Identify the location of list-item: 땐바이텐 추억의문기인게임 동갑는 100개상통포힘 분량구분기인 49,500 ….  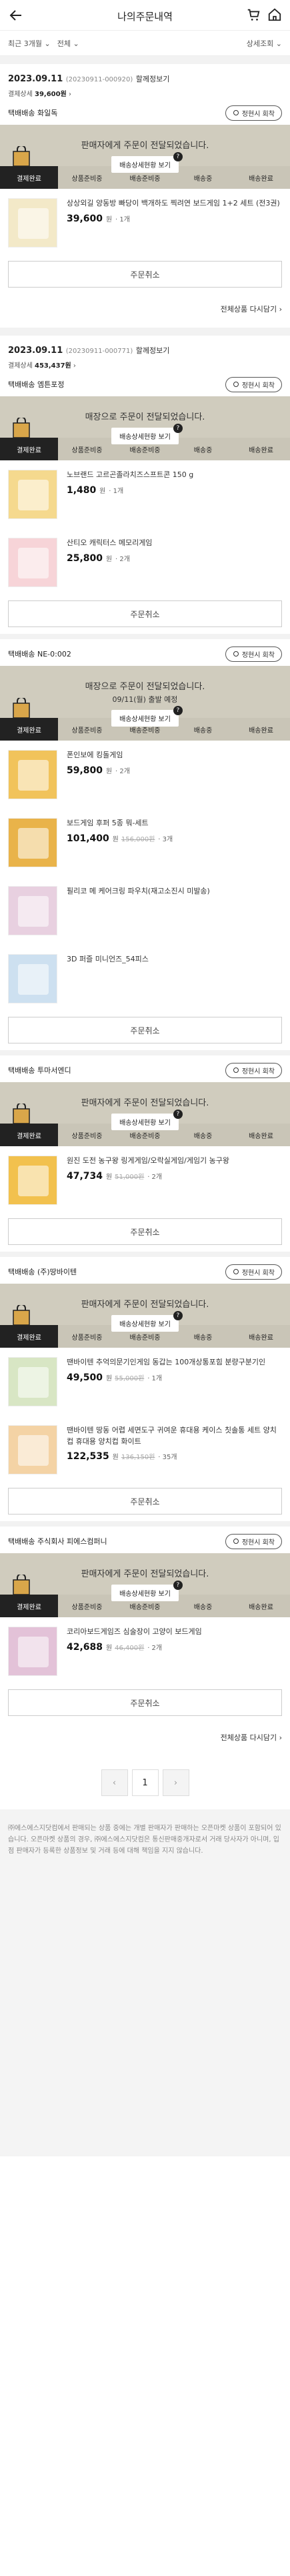
(145, 1382).